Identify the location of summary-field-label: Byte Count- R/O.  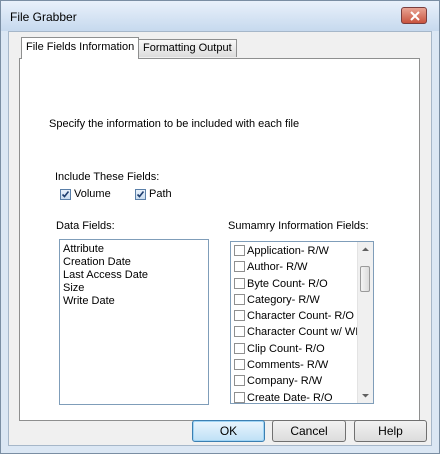
(287, 283).